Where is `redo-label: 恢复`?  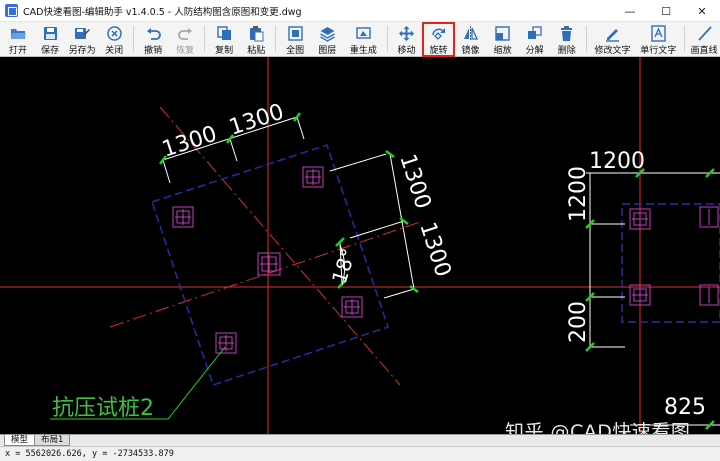
redo-label: 恢复 is located at coordinates (185, 51).